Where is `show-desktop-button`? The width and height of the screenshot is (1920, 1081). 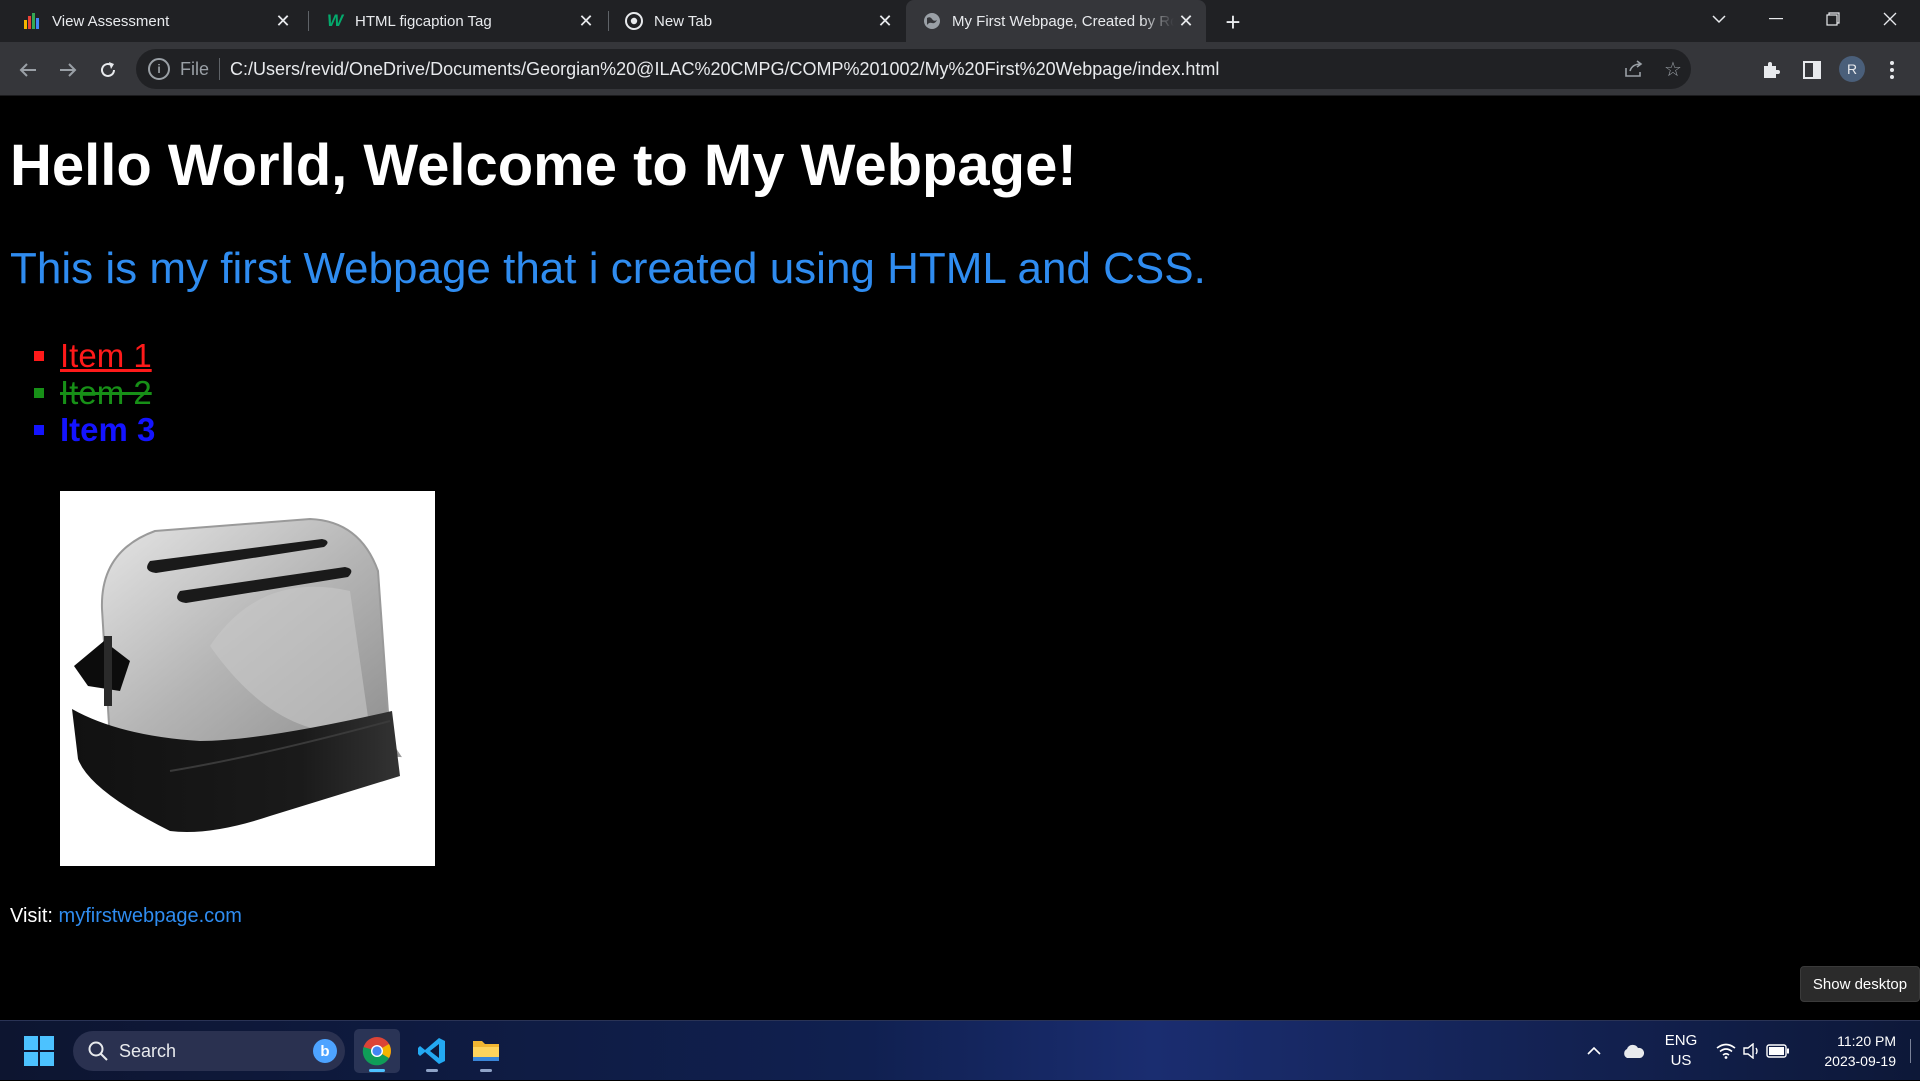
show-desktop-button is located at coordinates (1910, 1051).